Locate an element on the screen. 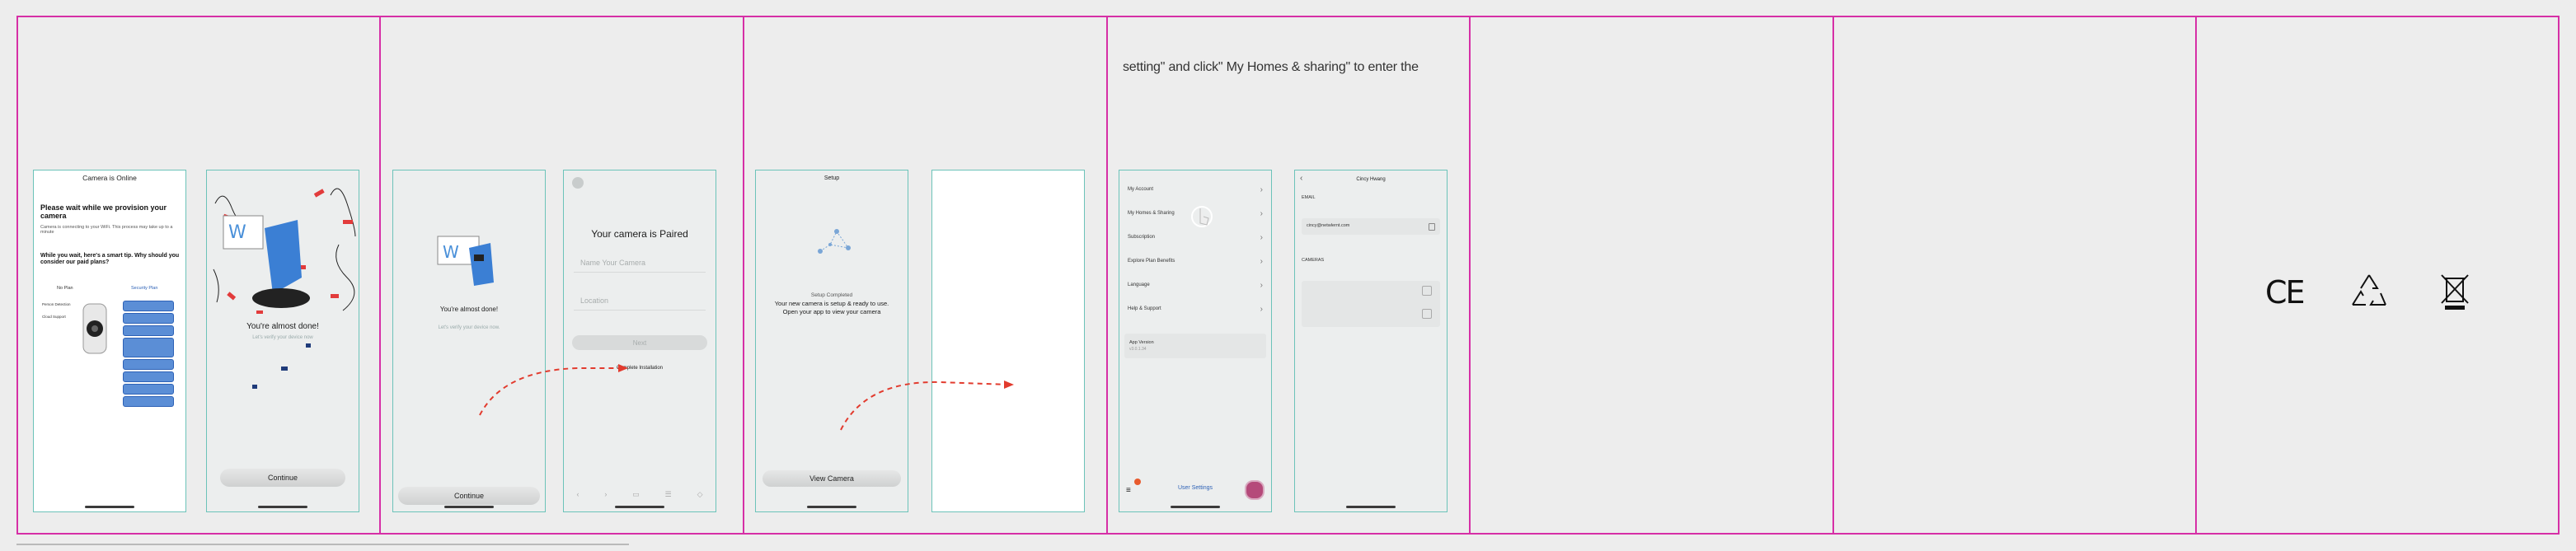 This screenshot has width=2576, height=551. setup-desc-1: Your new camera is setup & ready to use. is located at coordinates (832, 303).